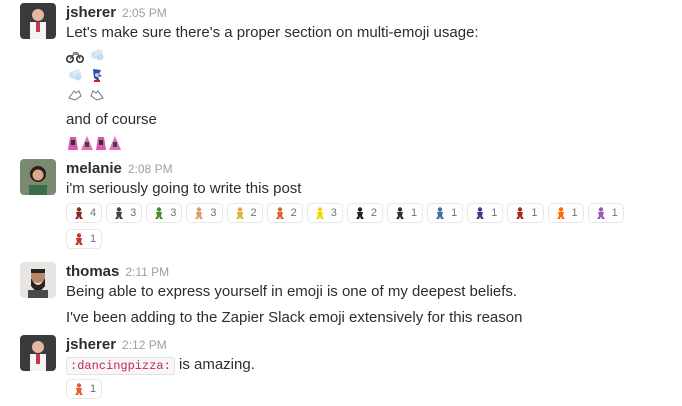 The image size is (682, 406). What do you see at coordinates (150, 169) in the screenshot?
I see `timestamp: 2:08 PM` at bounding box center [150, 169].